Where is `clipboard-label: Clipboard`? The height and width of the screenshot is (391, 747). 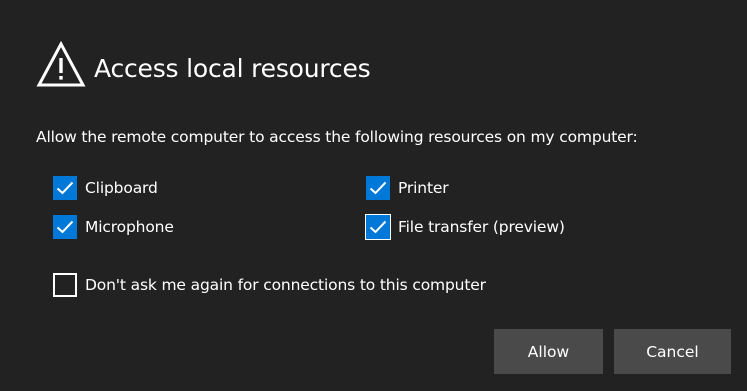
clipboard-label: Clipboard is located at coordinates (121, 188).